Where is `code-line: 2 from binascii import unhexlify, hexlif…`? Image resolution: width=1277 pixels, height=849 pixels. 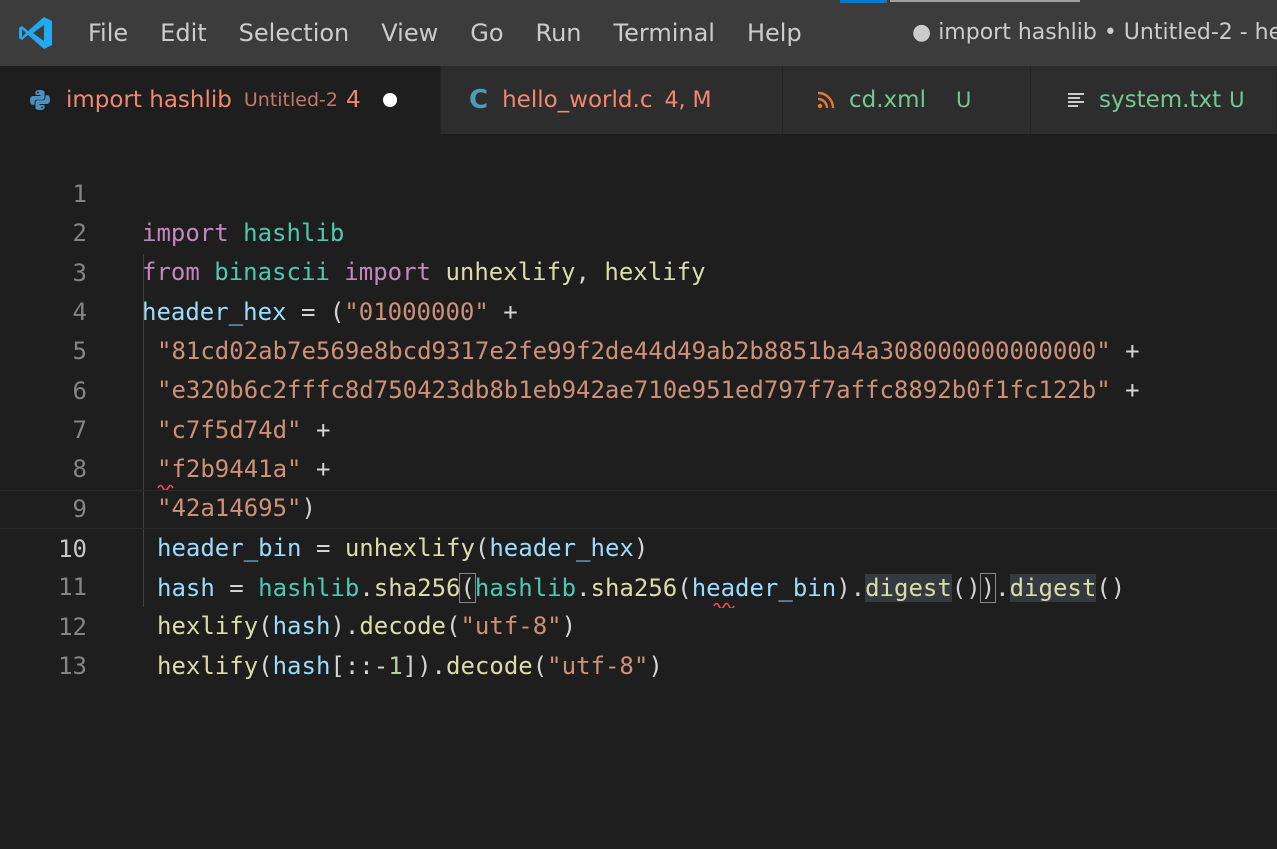 code-line: 2 from binascii import unhexlify, hexlif… is located at coordinates (638, 230).